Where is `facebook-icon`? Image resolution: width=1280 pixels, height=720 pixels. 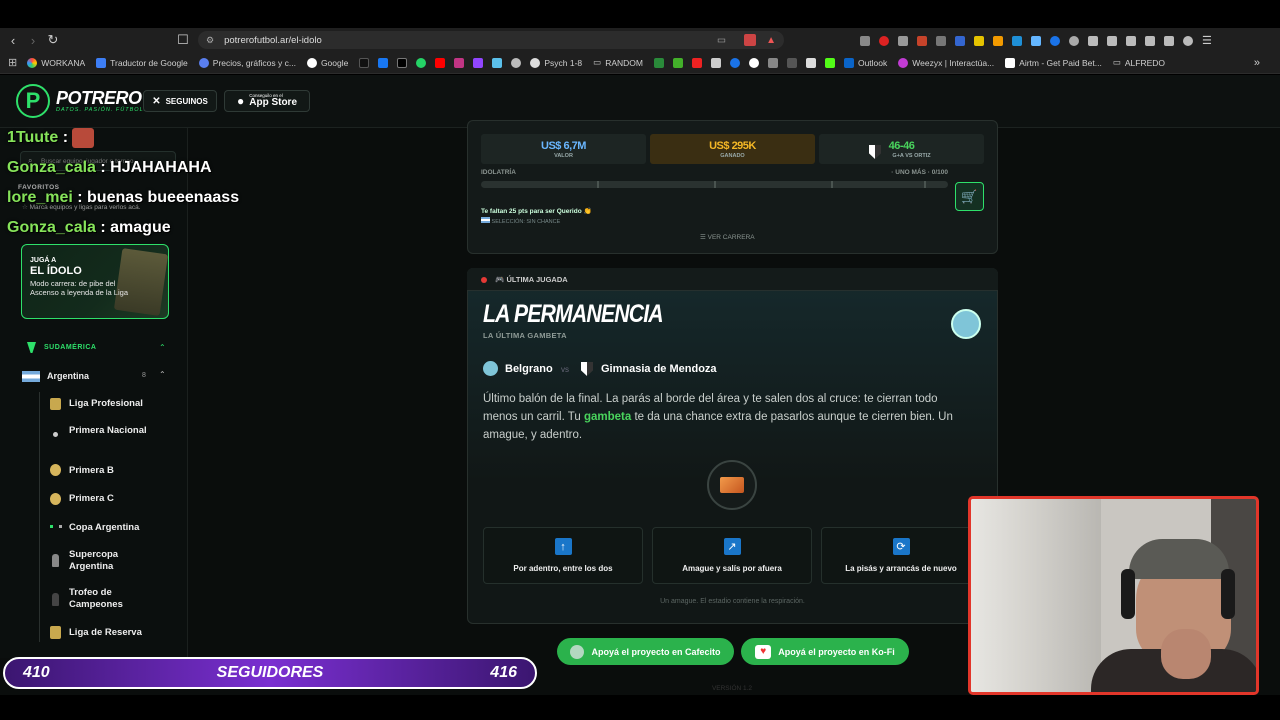
facebook-icon is located at coordinates (383, 62).